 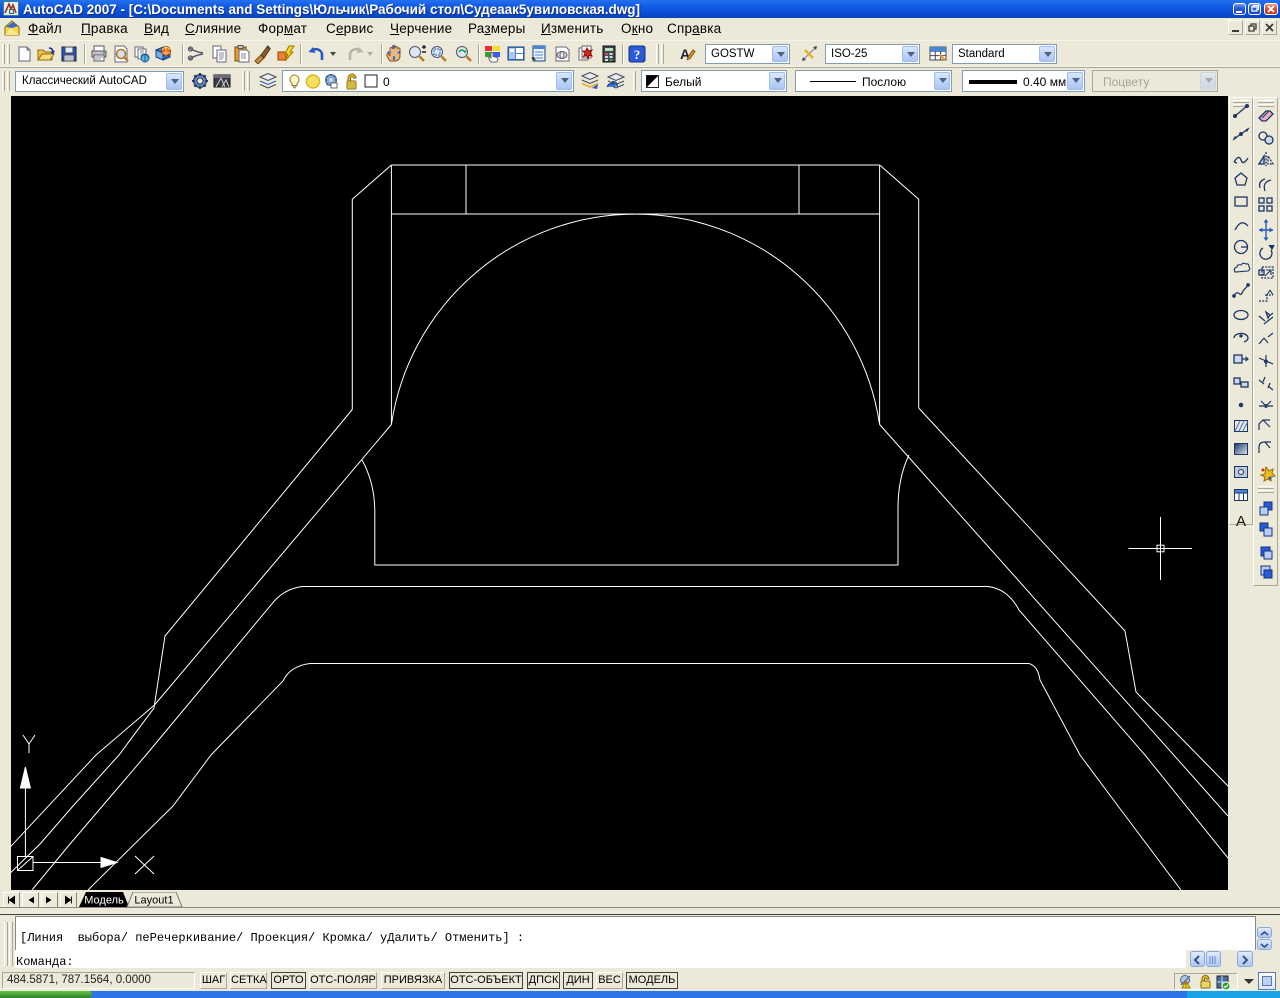 What do you see at coordinates (104, 901) in the screenshot?
I see `svg-text: Модель` at bounding box center [104, 901].